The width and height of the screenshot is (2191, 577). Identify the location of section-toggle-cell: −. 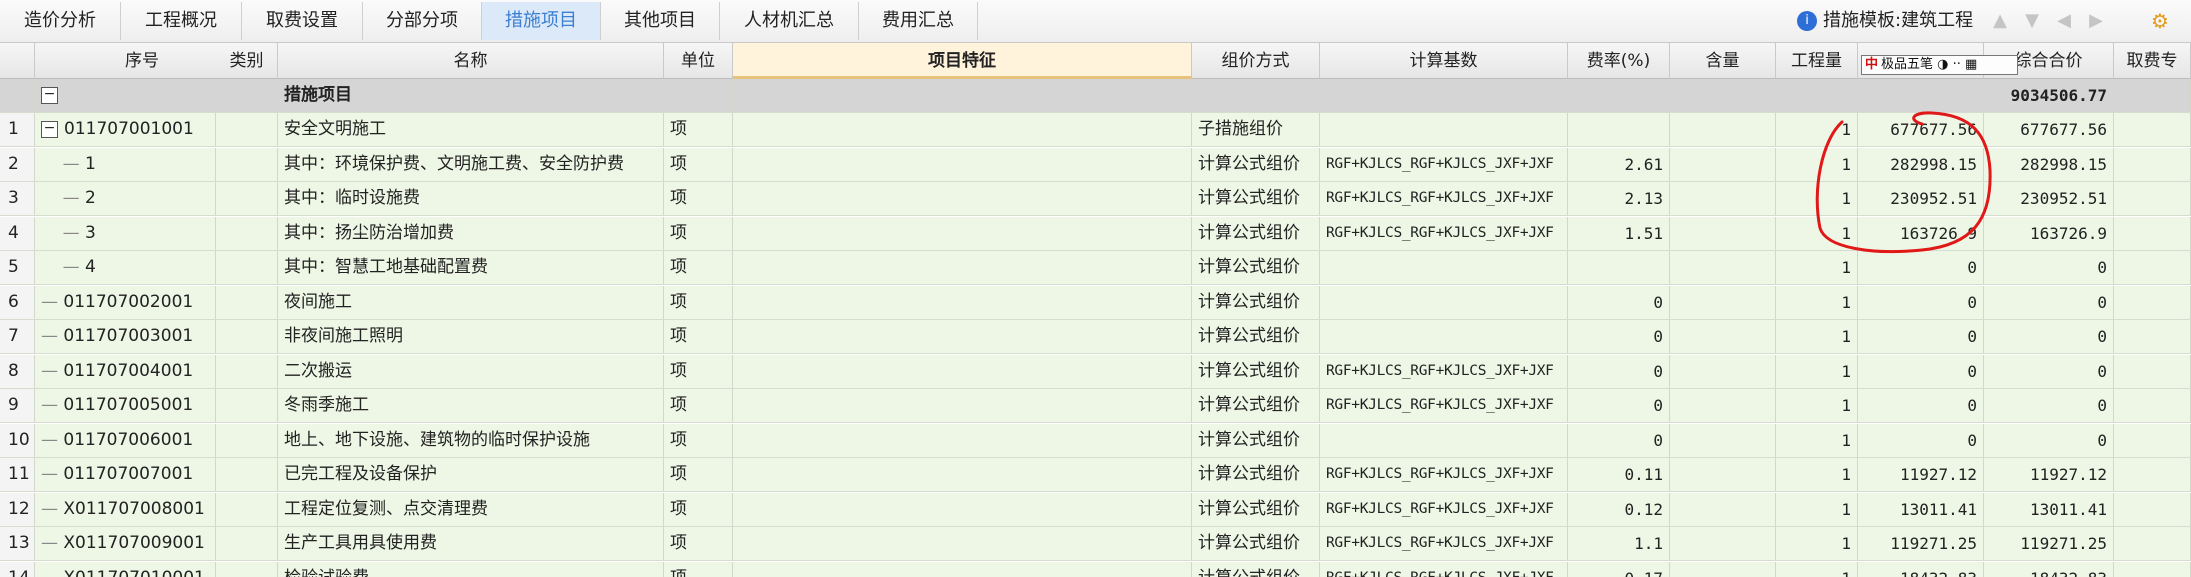
(125, 95).